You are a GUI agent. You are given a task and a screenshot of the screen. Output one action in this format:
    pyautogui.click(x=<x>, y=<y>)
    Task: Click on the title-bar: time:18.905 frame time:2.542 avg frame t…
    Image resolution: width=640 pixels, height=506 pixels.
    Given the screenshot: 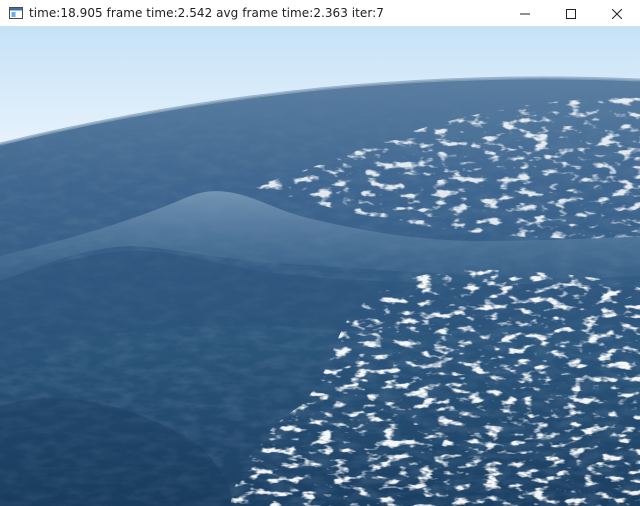 What is the action you would take?
    pyautogui.click(x=320, y=13)
    